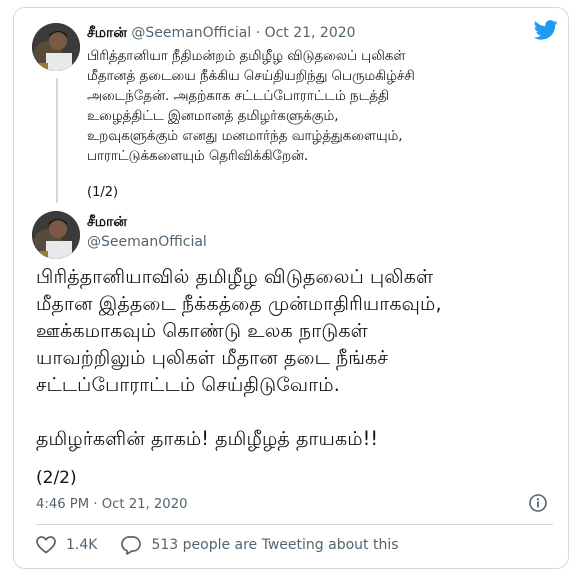 This screenshot has height=578, width=583. I want to click on like-button: 1.4K, so click(66, 545).